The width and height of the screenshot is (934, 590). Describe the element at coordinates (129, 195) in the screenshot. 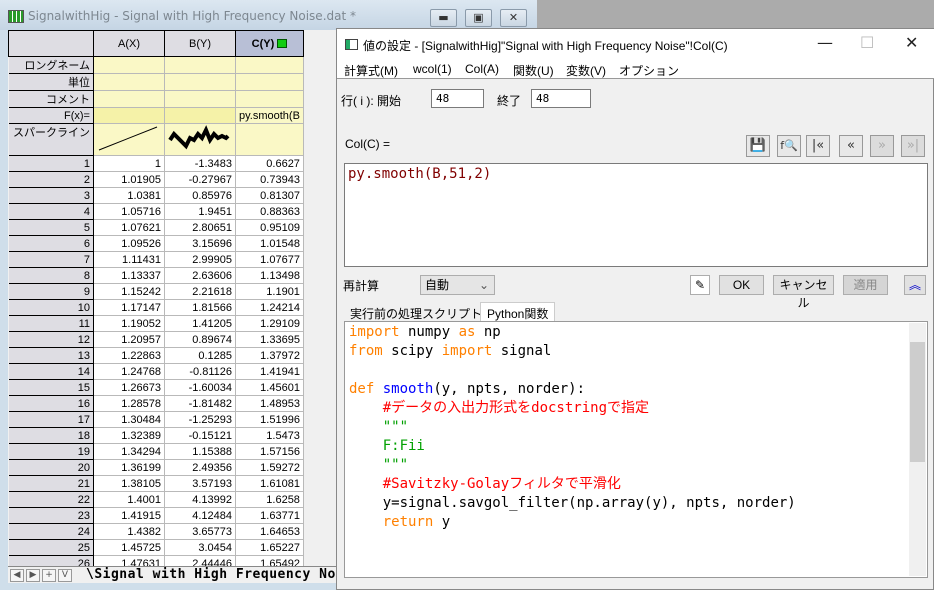

I see `cell: 1.0381` at that location.